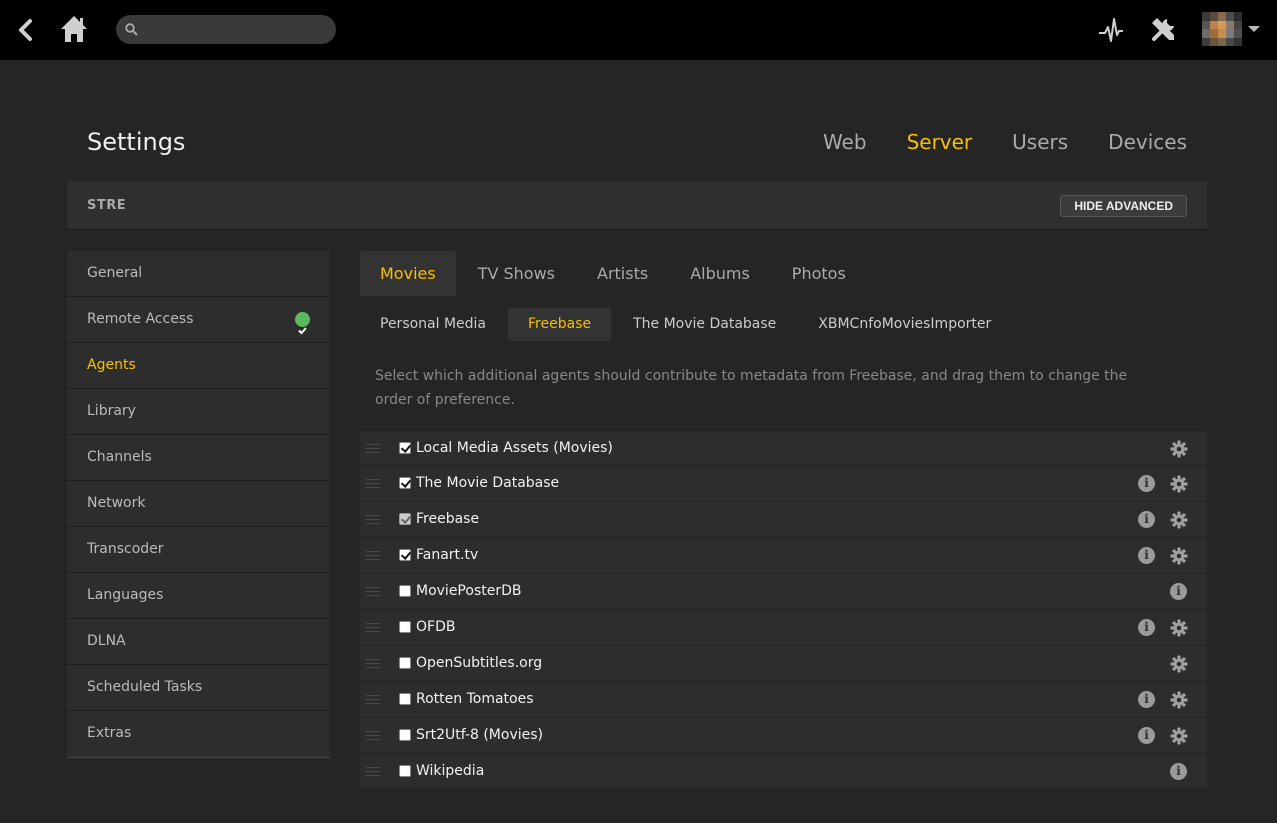  I want to click on tab-artists: Artists, so click(622, 273).